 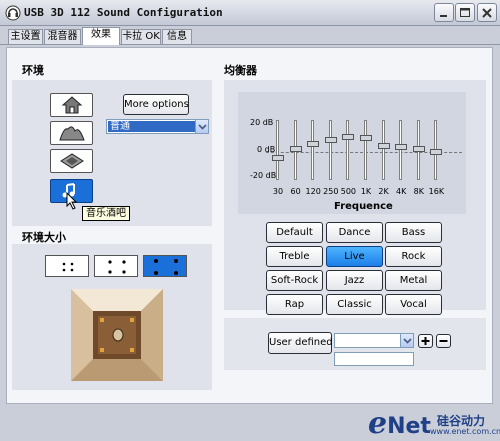 I want to click on preset-button-jazz: Jazz, so click(x=354, y=280).